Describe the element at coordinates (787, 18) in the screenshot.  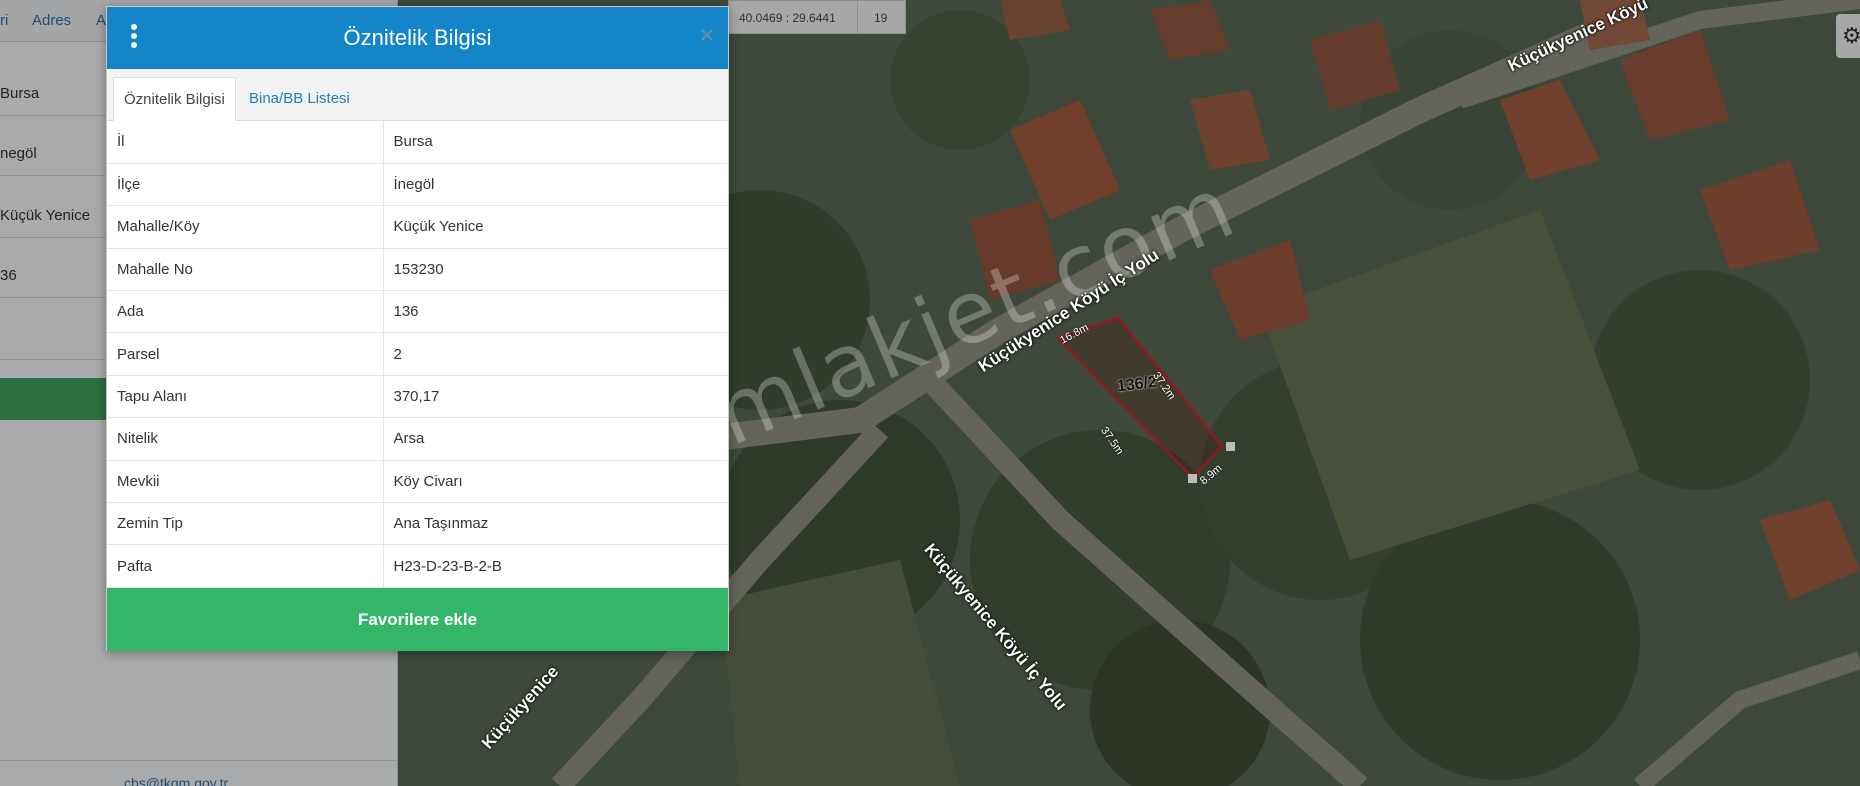
I see `coordinate-readout: 40.0469 : 29.6441` at that location.